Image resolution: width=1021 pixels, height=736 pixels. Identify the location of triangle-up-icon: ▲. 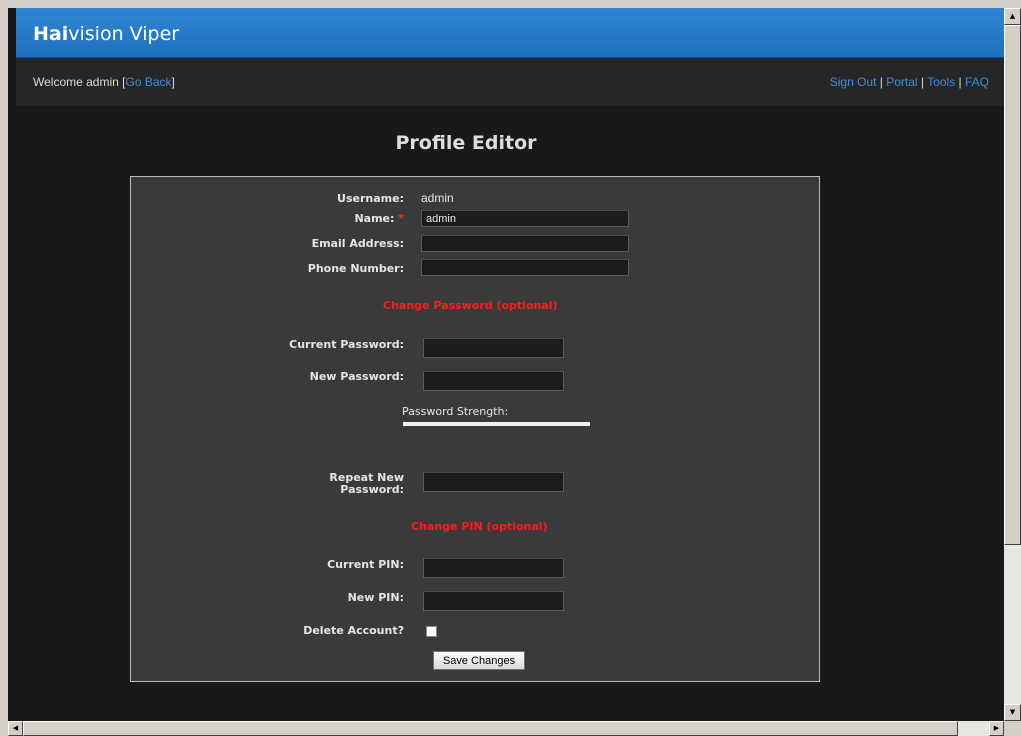
(1012, 16).